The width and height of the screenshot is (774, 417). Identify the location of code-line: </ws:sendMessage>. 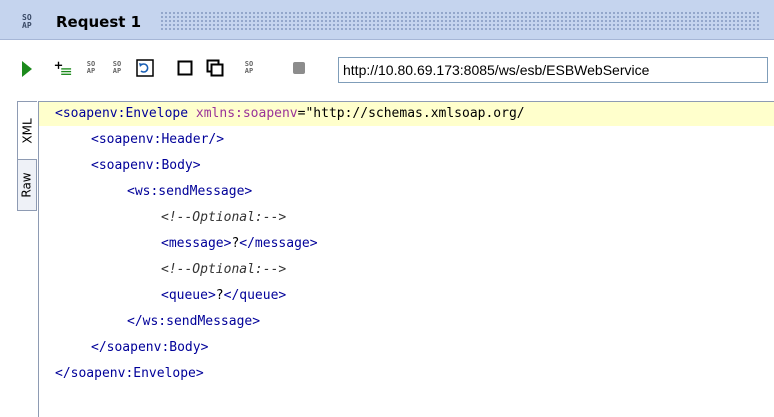
(193, 322).